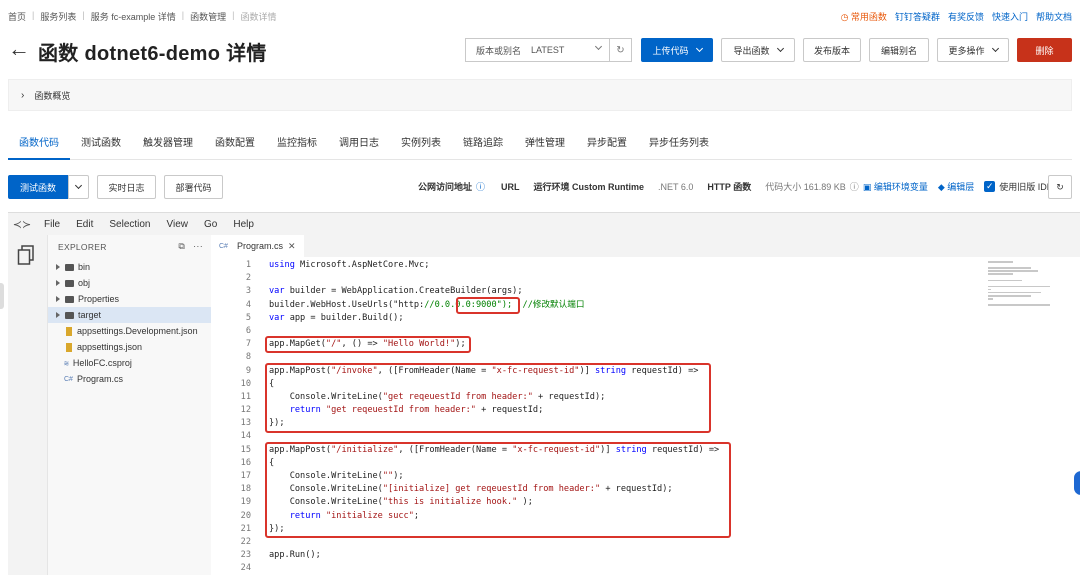 The height and width of the screenshot is (575, 1080). I want to click on legacy-ide-checkbox: ✓, so click(990, 186).